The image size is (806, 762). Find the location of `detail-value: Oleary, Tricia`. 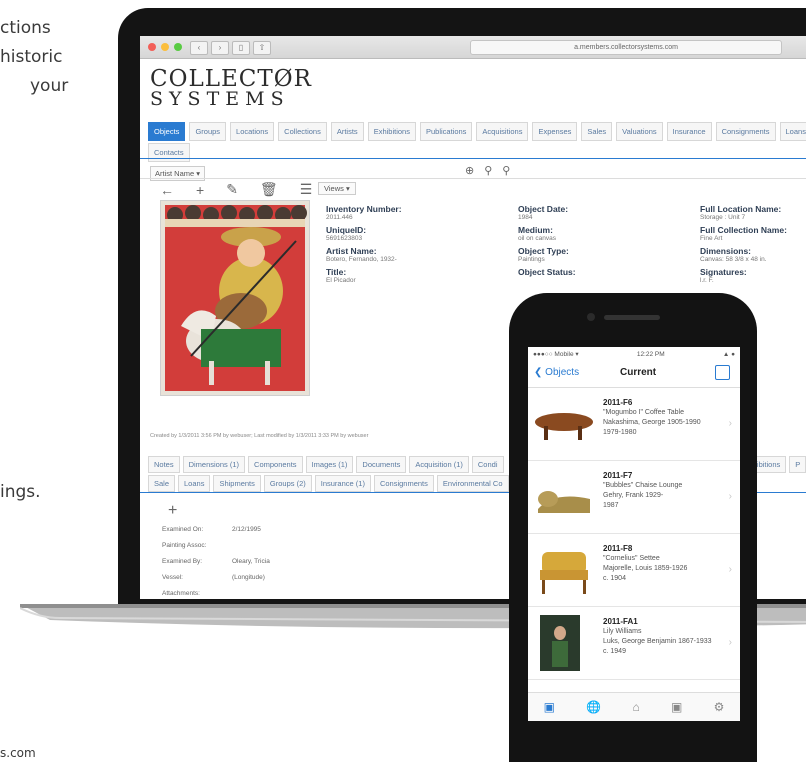

detail-value: Oleary, Tricia is located at coordinates (251, 561).